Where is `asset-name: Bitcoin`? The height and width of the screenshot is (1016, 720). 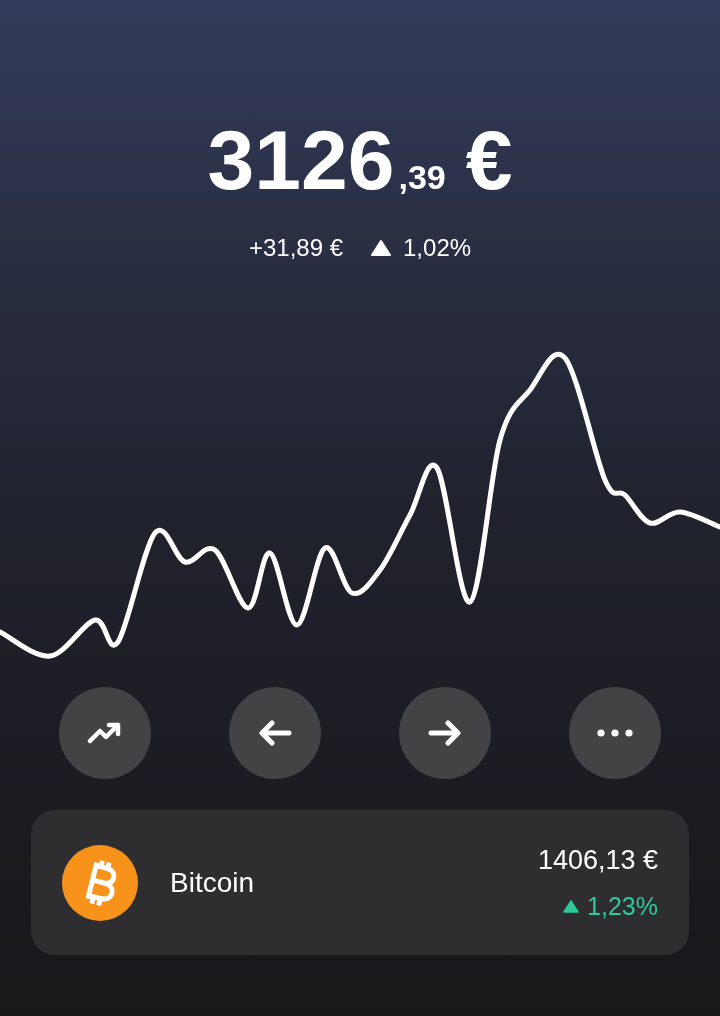
asset-name: Bitcoin is located at coordinates (213, 882).